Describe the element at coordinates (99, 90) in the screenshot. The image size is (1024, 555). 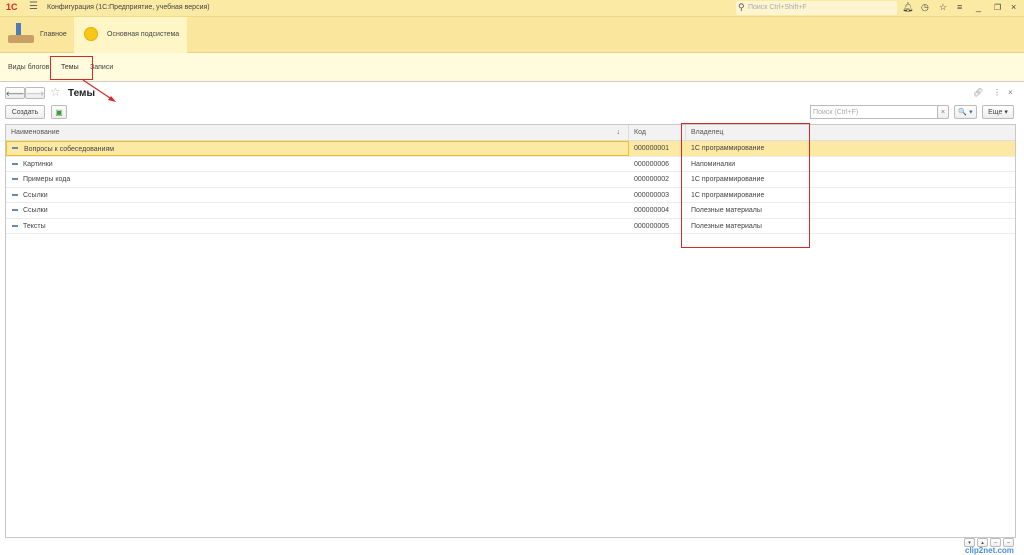
I see `annotation-arrow` at that location.